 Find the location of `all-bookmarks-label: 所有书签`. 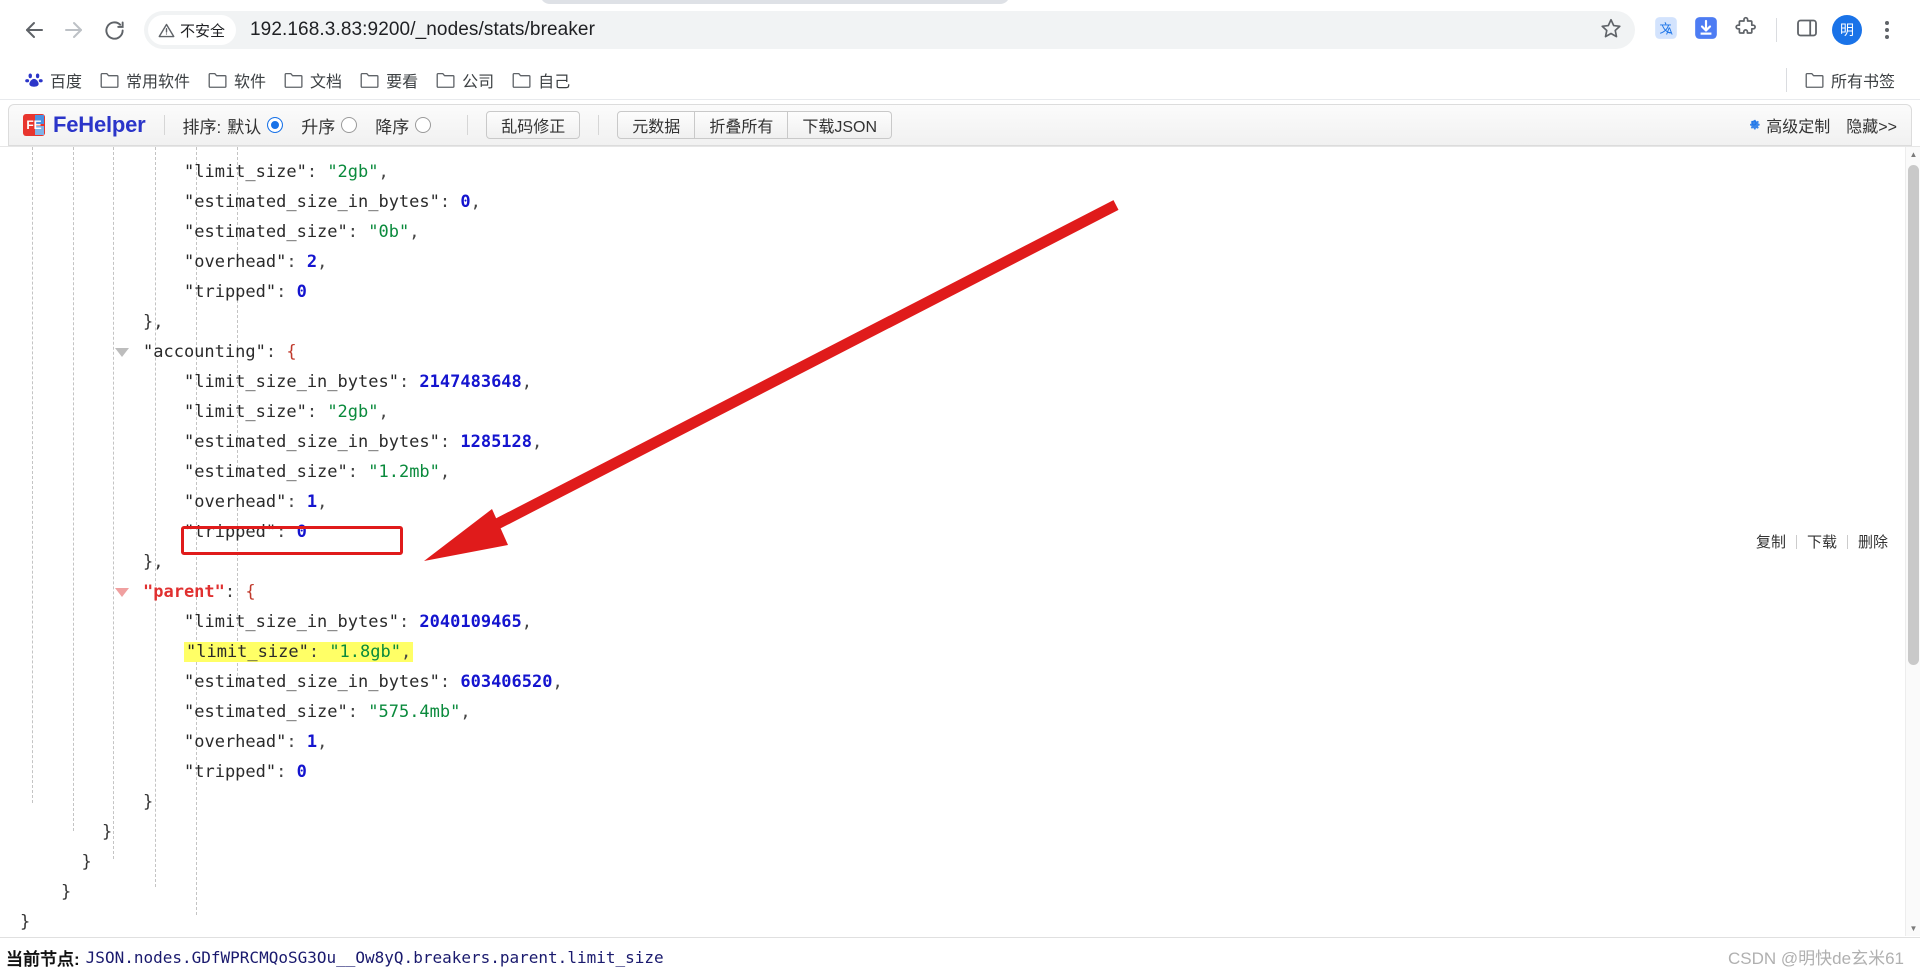

all-bookmarks-label: 所有书签 is located at coordinates (1862, 82).